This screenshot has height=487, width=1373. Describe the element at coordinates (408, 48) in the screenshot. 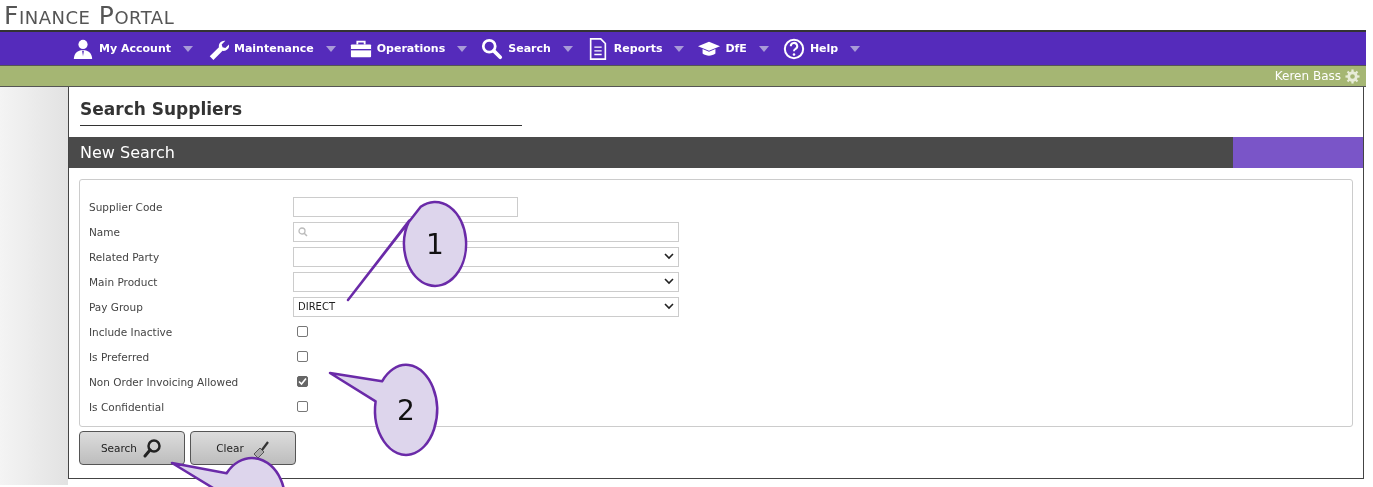

I see `nav-menu-item: Operations` at that location.